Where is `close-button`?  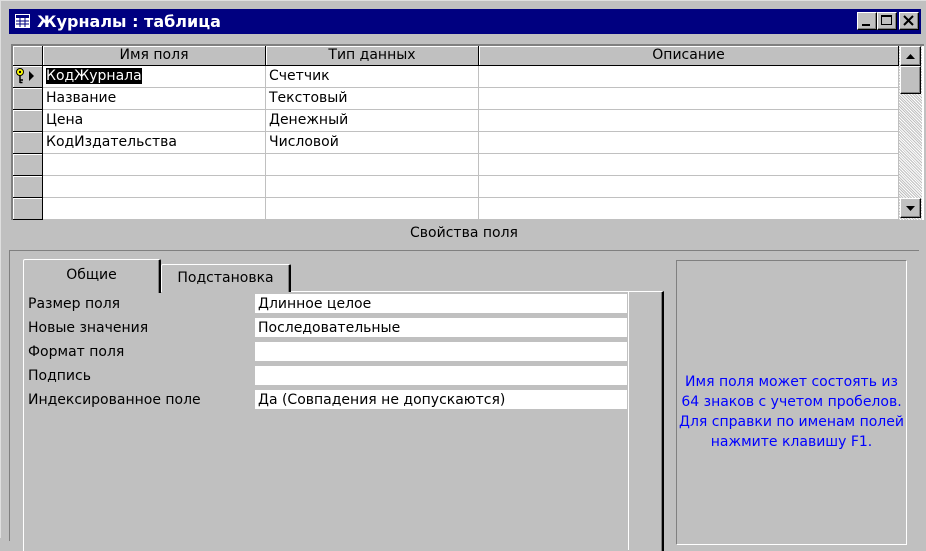 close-button is located at coordinates (909, 21).